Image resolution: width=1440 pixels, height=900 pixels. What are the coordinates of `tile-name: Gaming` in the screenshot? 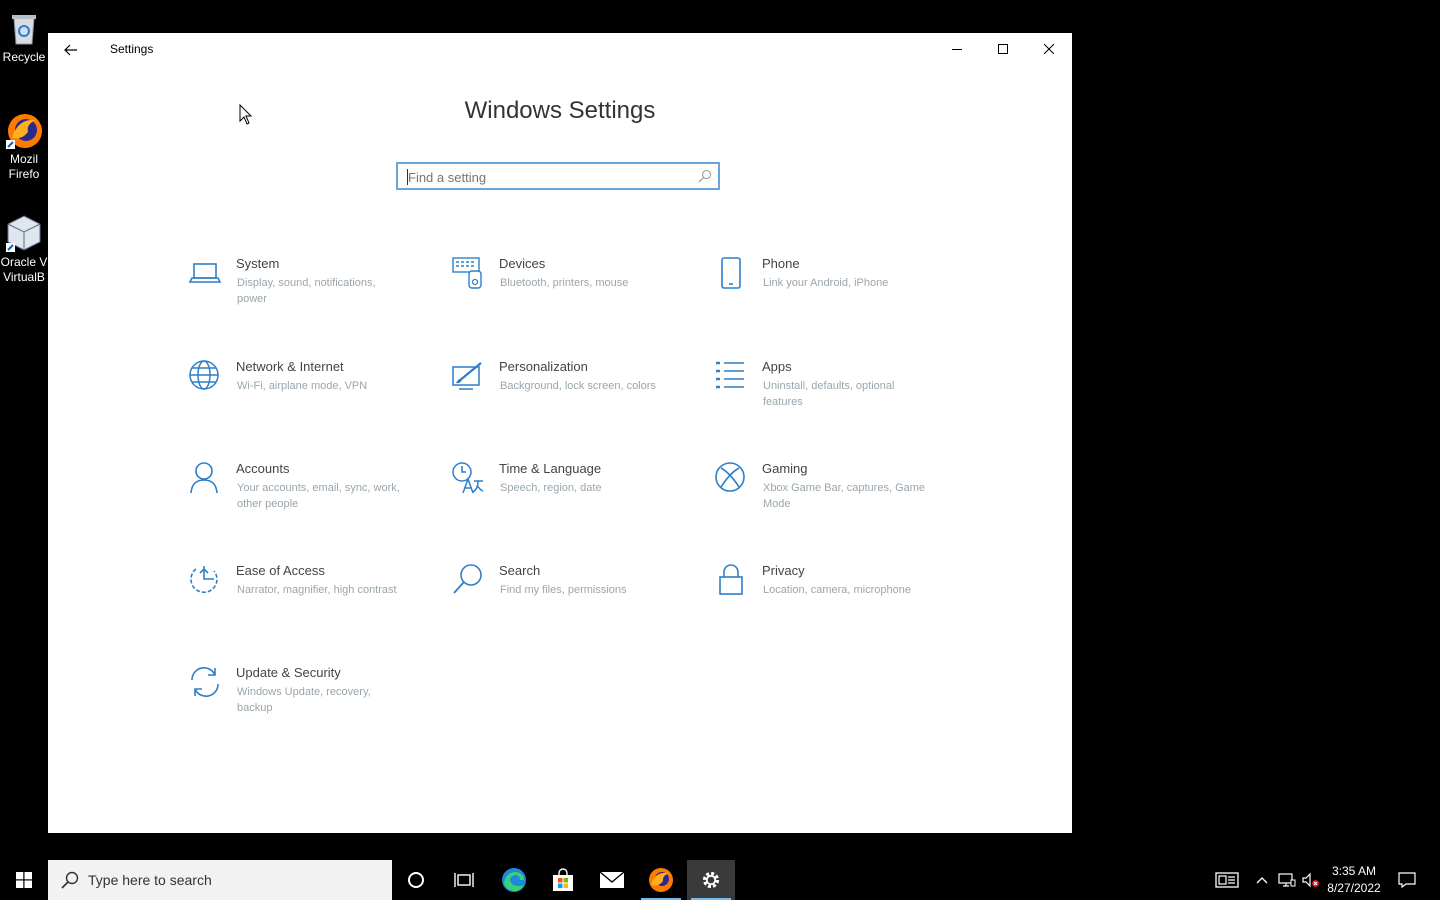 It's located at (785, 468).